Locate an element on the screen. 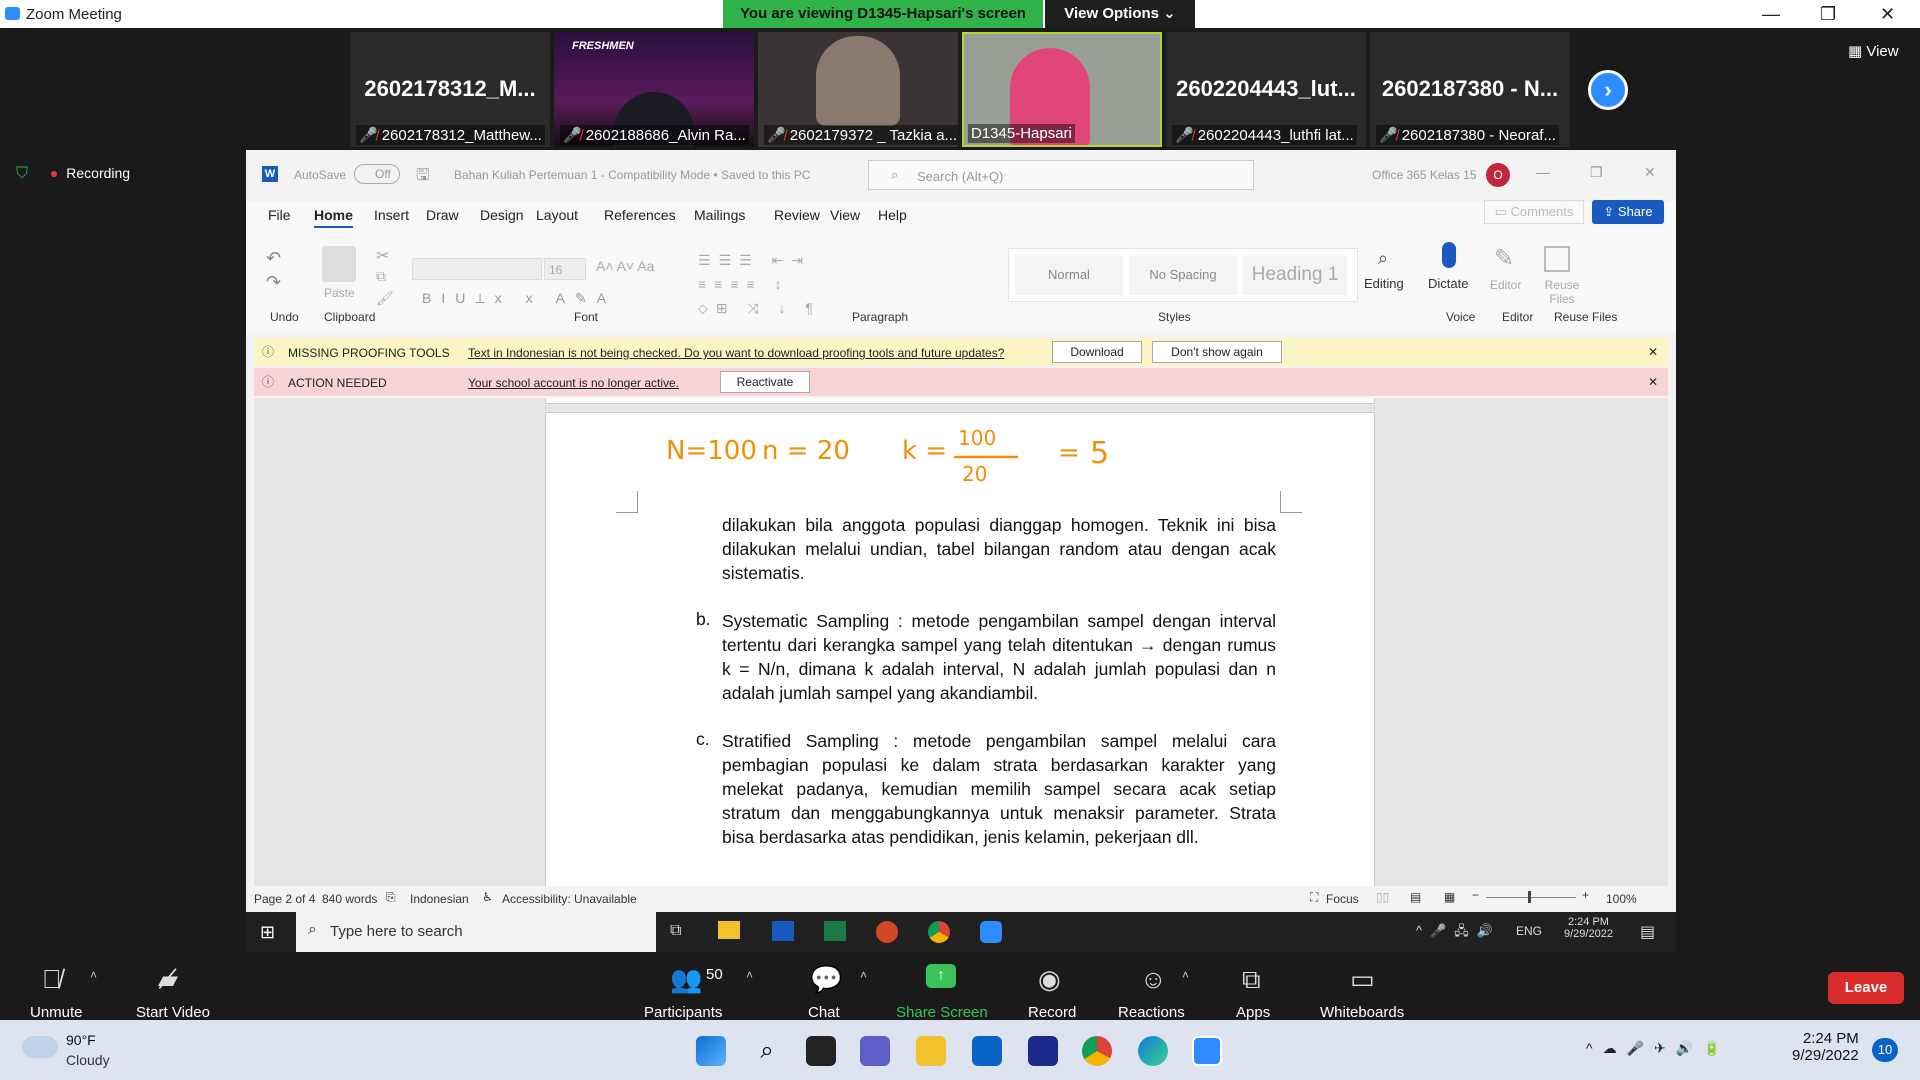 This screenshot has height=1080, width=1920. record-button: Record is located at coordinates (1052, 1012).